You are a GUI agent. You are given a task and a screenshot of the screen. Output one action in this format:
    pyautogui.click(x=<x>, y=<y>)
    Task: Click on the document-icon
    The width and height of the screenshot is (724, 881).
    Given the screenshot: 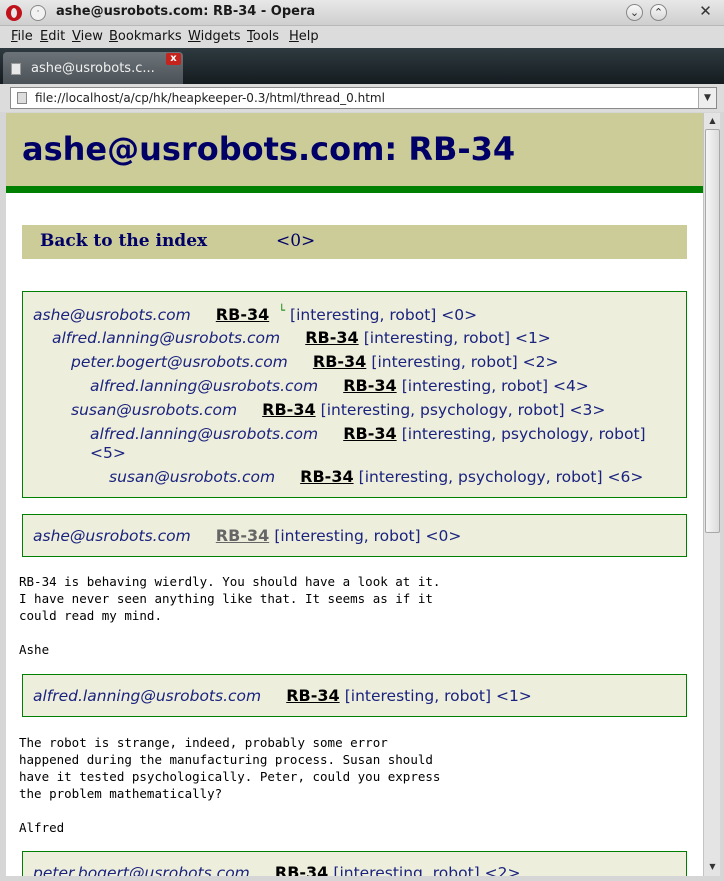 What is the action you would take?
    pyautogui.click(x=16, y=69)
    